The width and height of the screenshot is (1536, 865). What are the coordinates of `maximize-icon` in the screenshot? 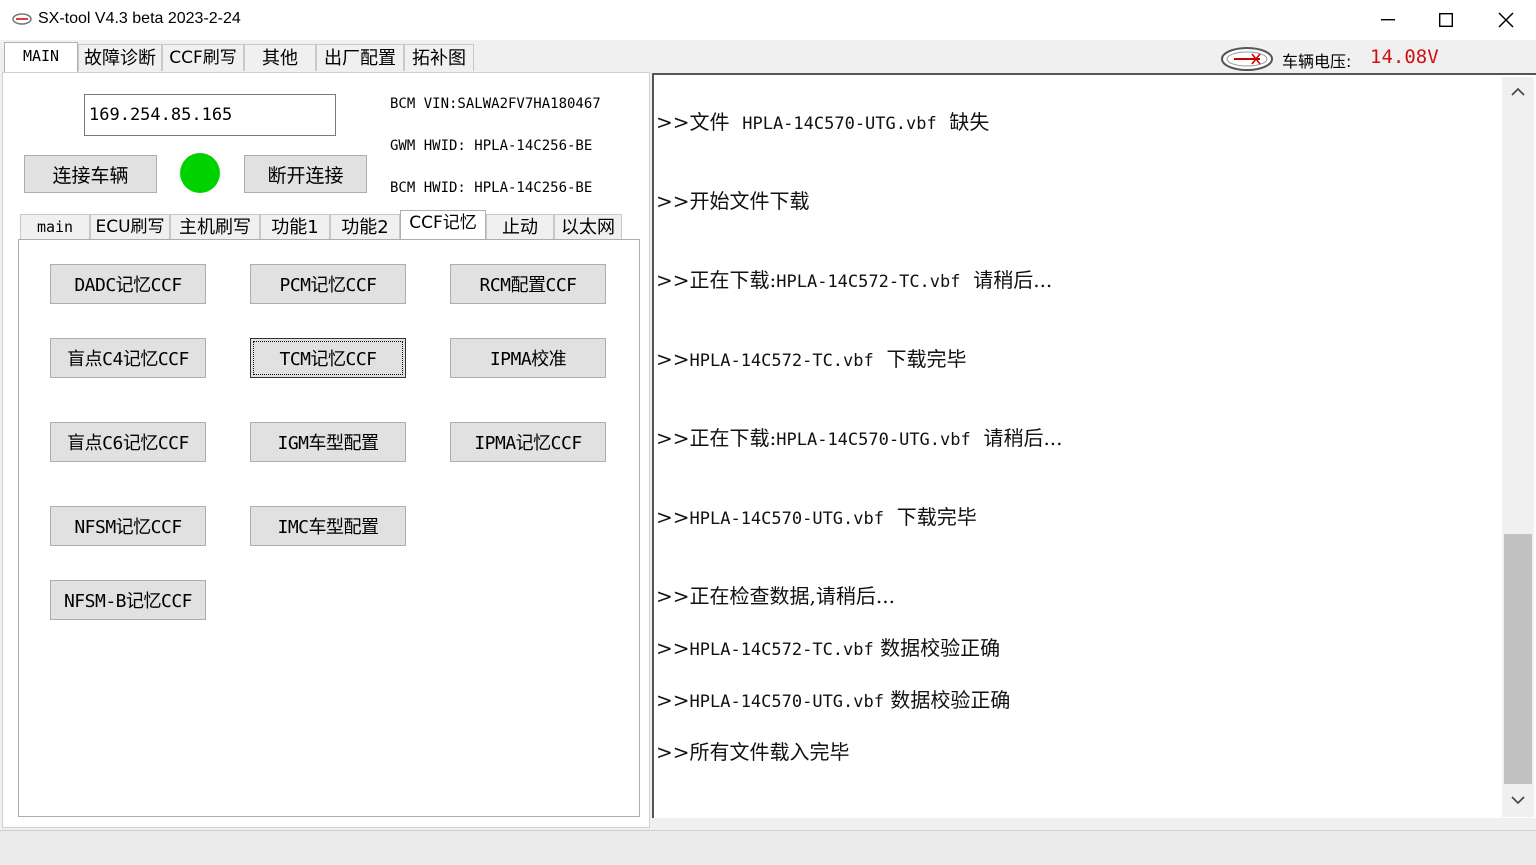 It's located at (1446, 20).